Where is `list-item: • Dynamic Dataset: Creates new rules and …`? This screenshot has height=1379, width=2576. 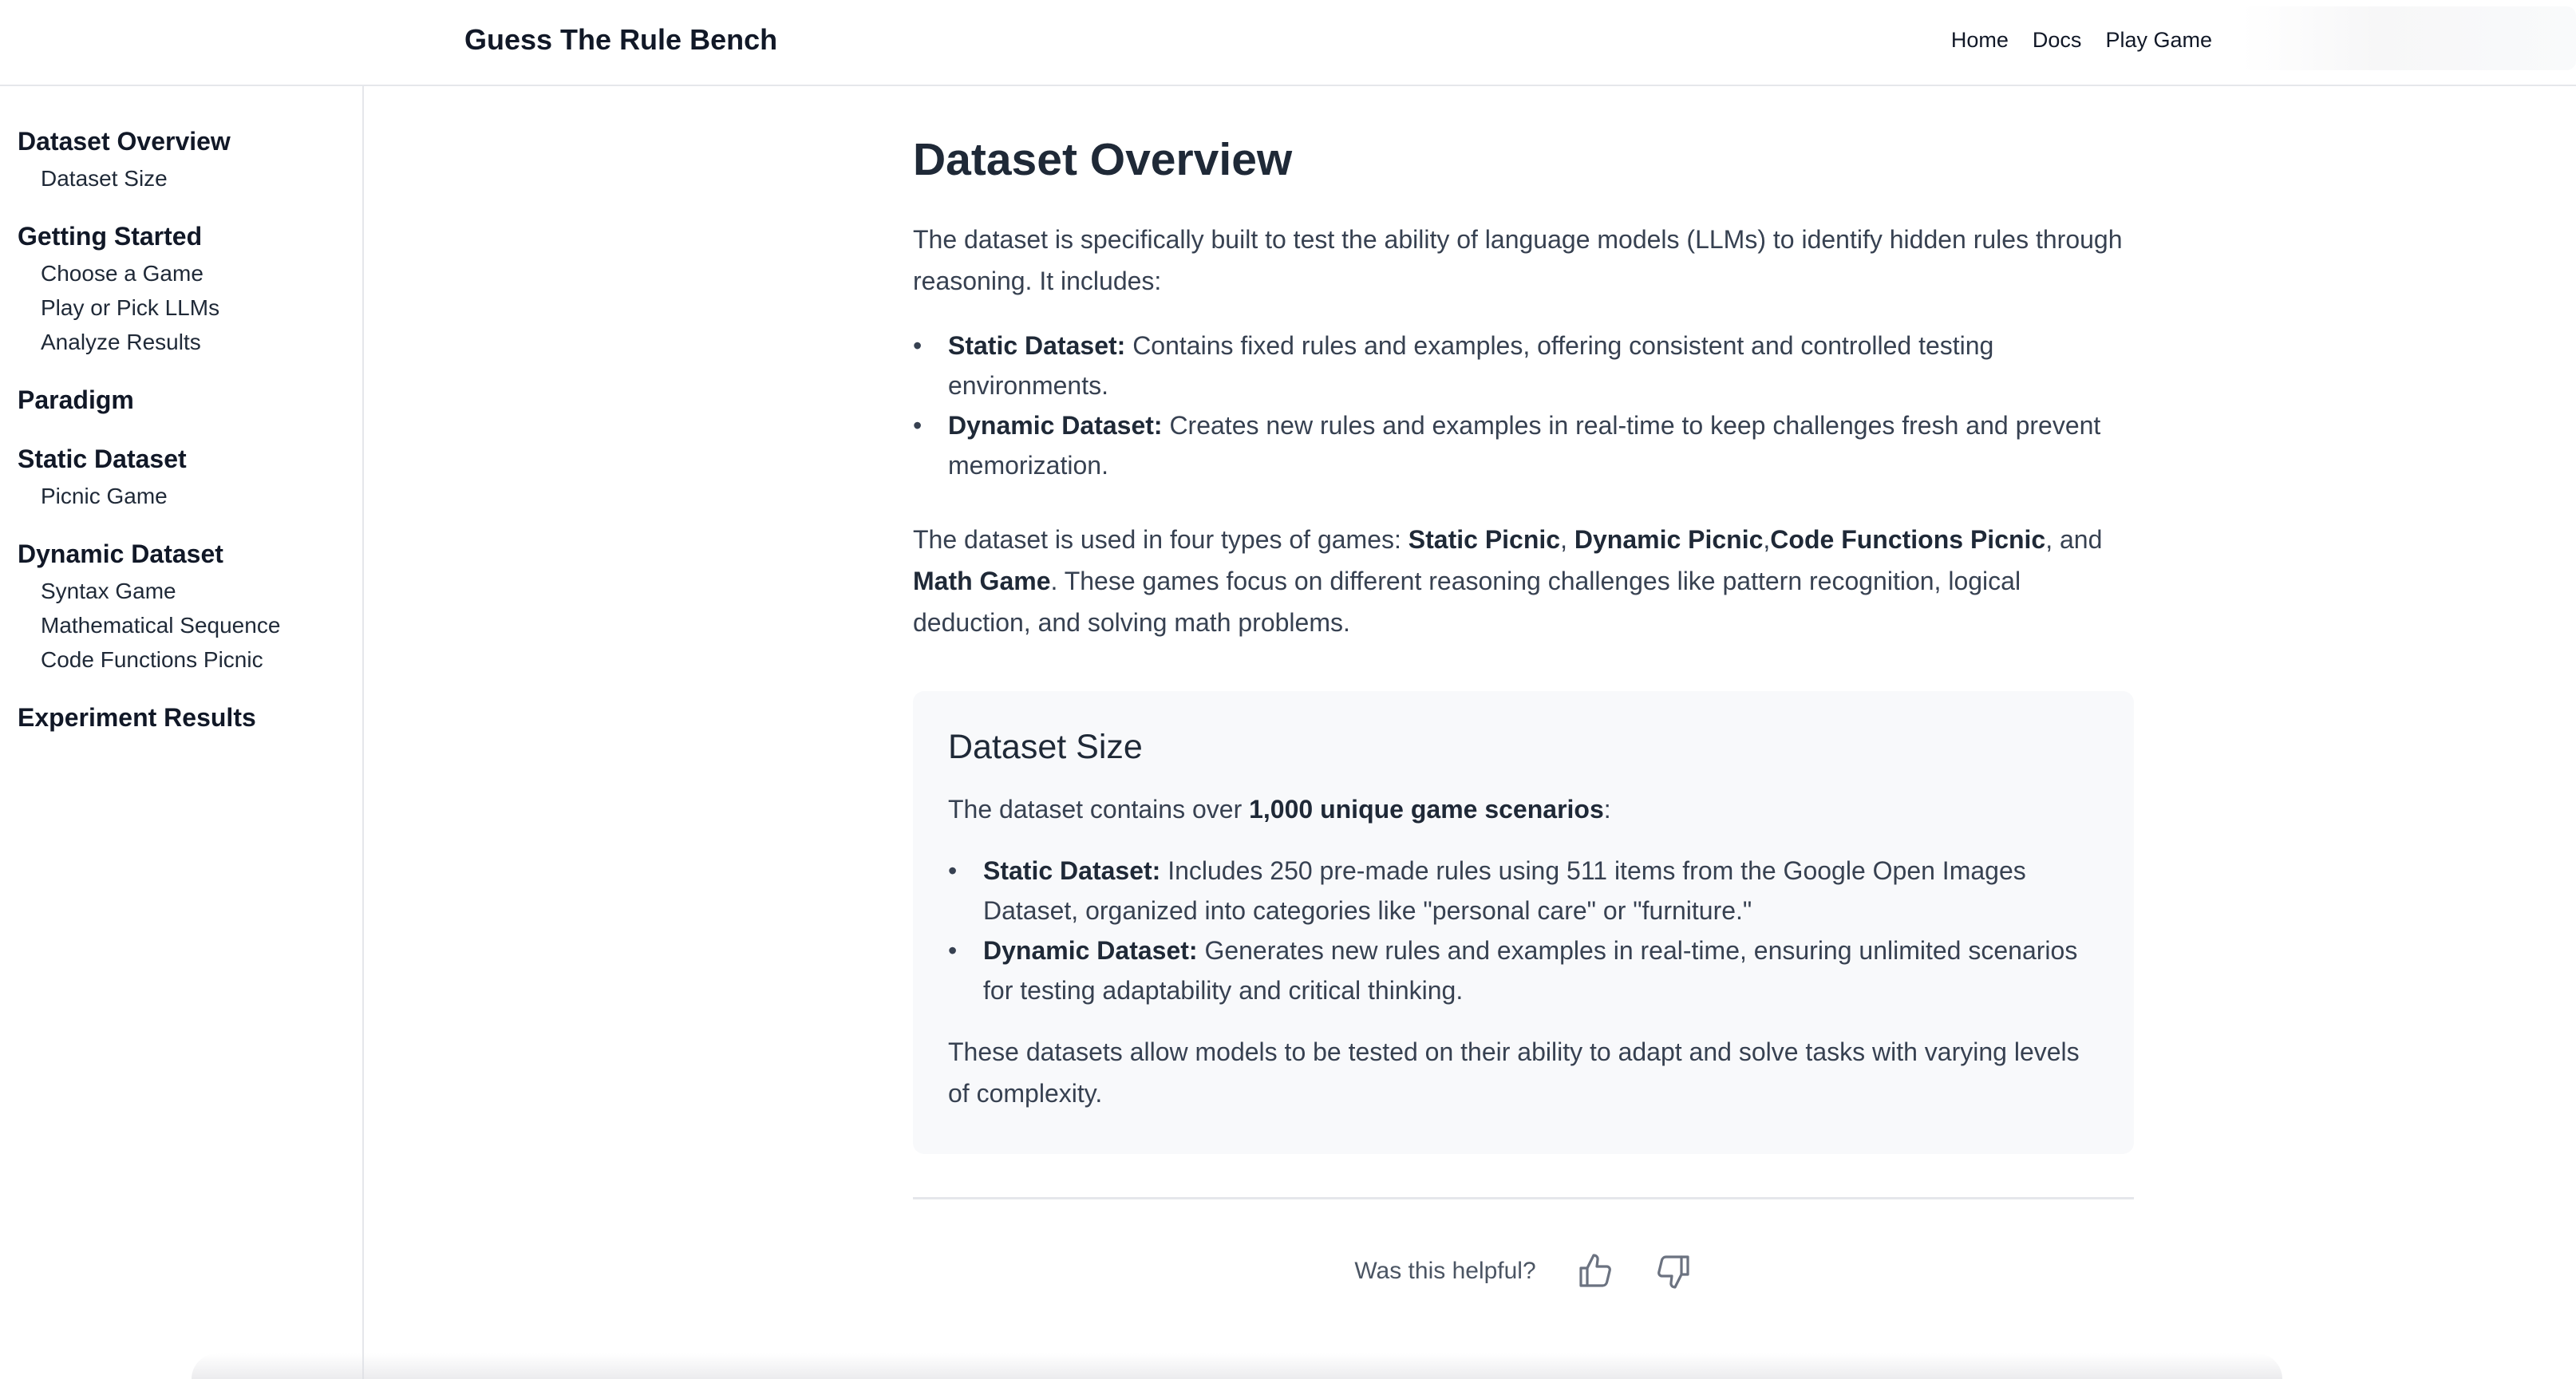 list-item: • Dynamic Dataset: Creates new rules and … is located at coordinates (1523, 445).